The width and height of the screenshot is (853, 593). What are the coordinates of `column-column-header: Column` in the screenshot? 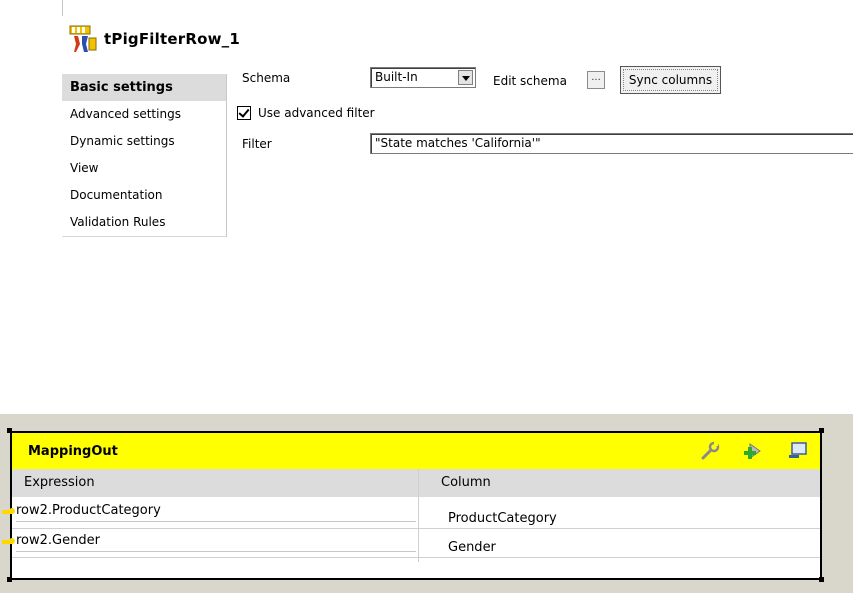 It's located at (619, 483).